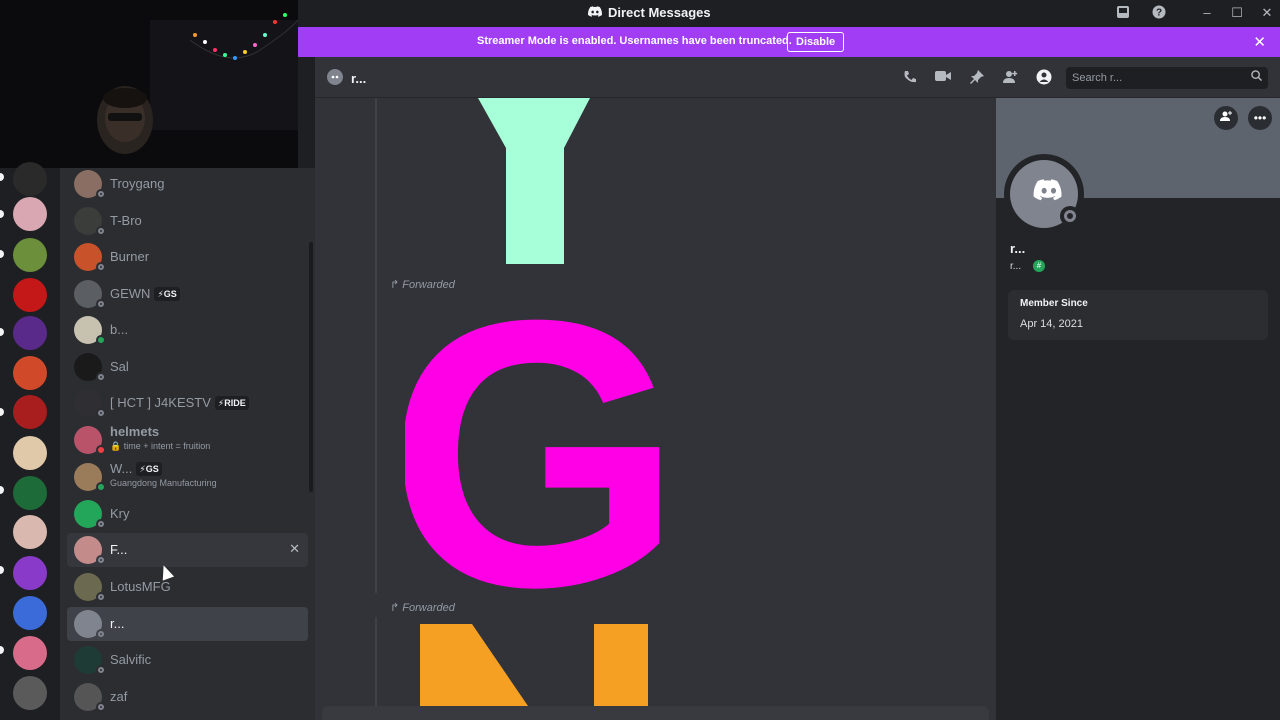 The height and width of the screenshot is (720, 1280). What do you see at coordinates (1260, 118) in the screenshot?
I see `more-options-icon: •••` at bounding box center [1260, 118].